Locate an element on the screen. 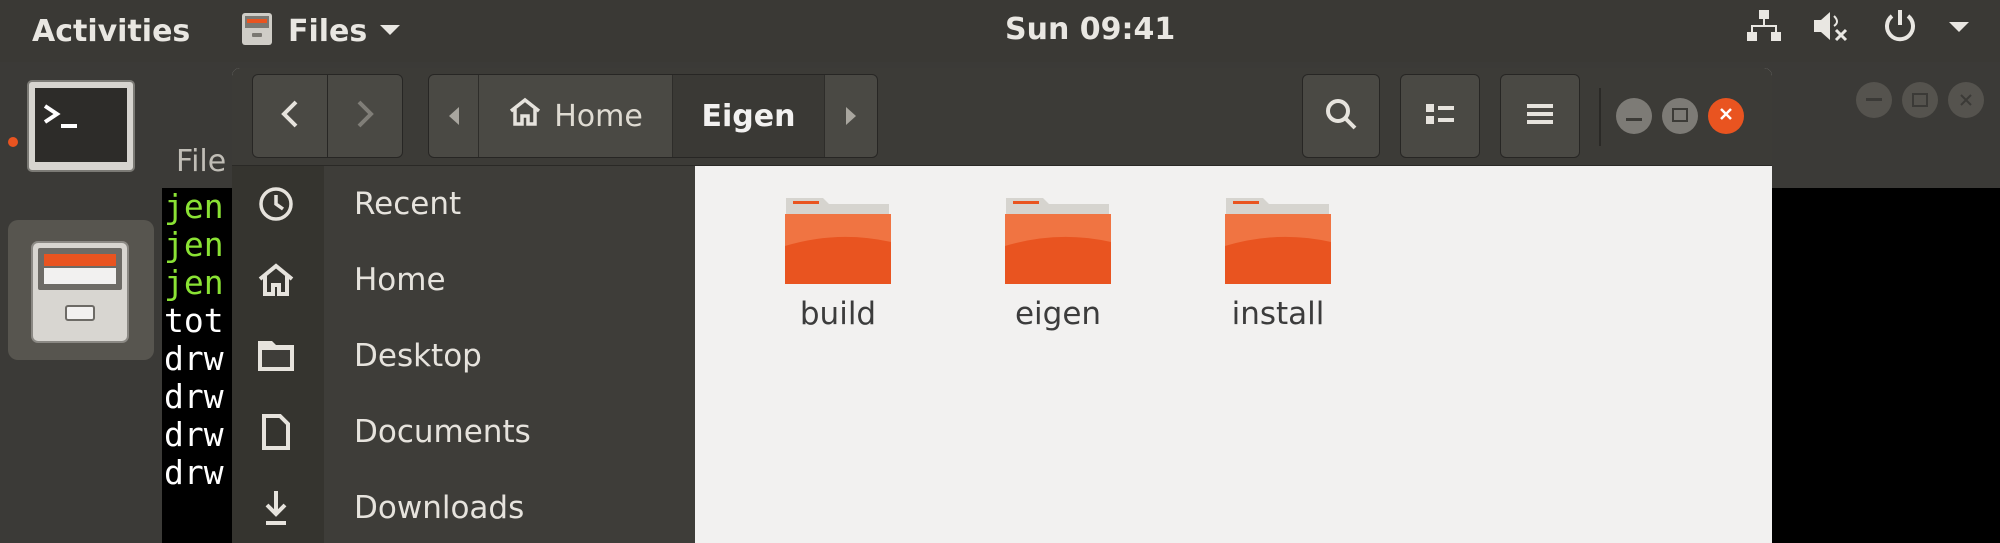 The image size is (2000, 543). network-icon is located at coordinates (1764, 28).